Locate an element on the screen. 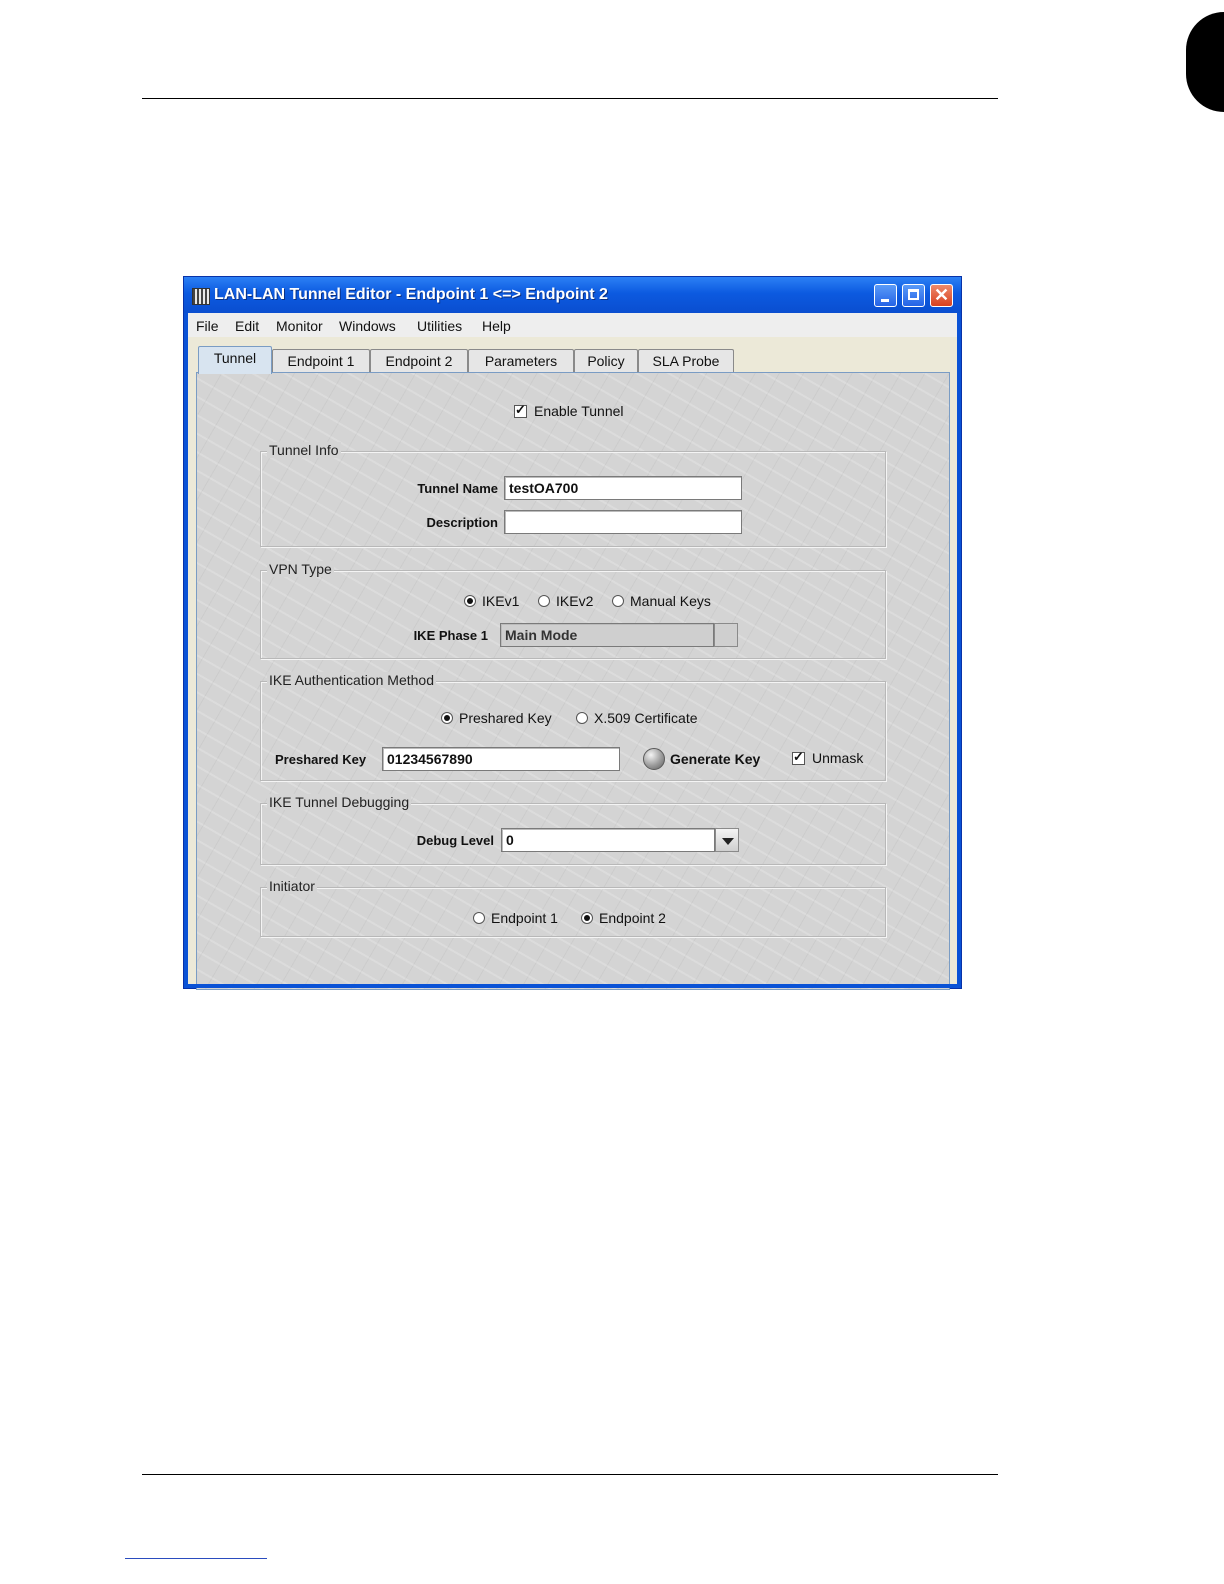 This screenshot has height=1584, width=1224. window-bottom-border is located at coordinates (572, 986).